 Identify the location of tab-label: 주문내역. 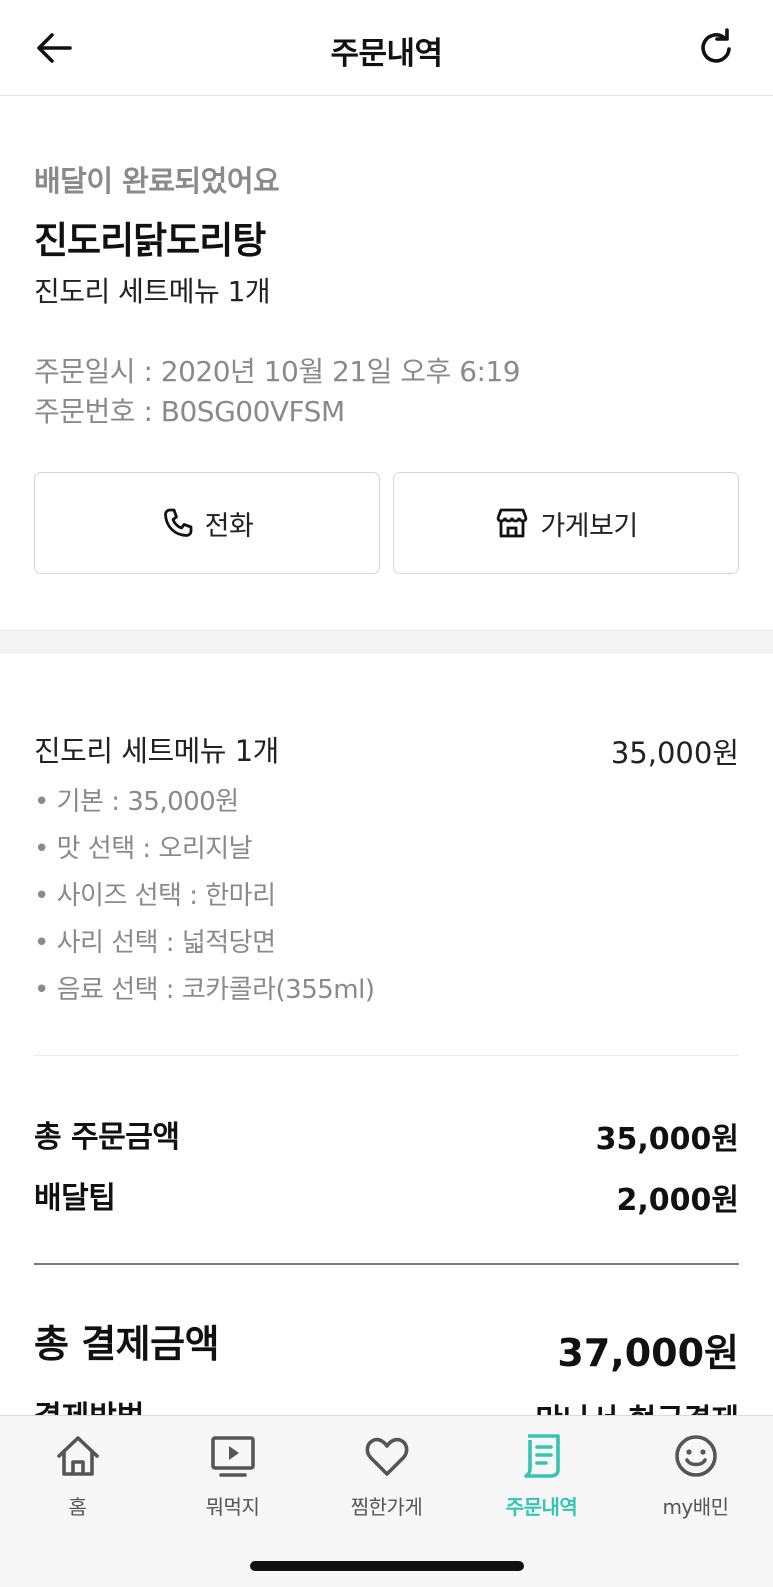
(541, 1507).